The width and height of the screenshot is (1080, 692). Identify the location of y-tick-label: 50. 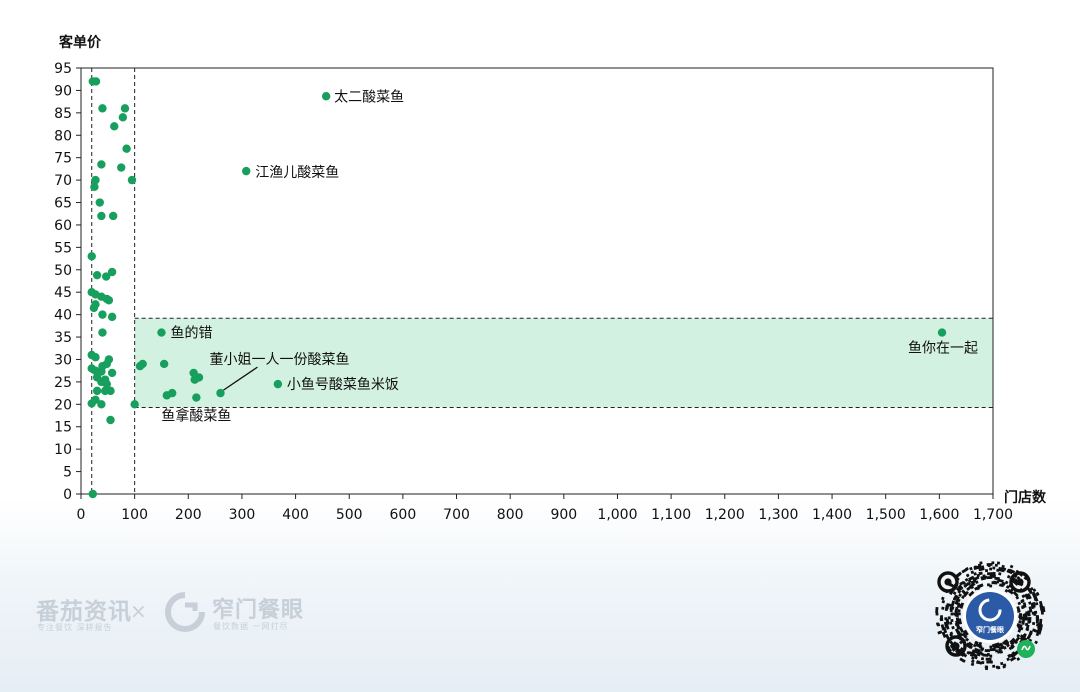
(63, 271).